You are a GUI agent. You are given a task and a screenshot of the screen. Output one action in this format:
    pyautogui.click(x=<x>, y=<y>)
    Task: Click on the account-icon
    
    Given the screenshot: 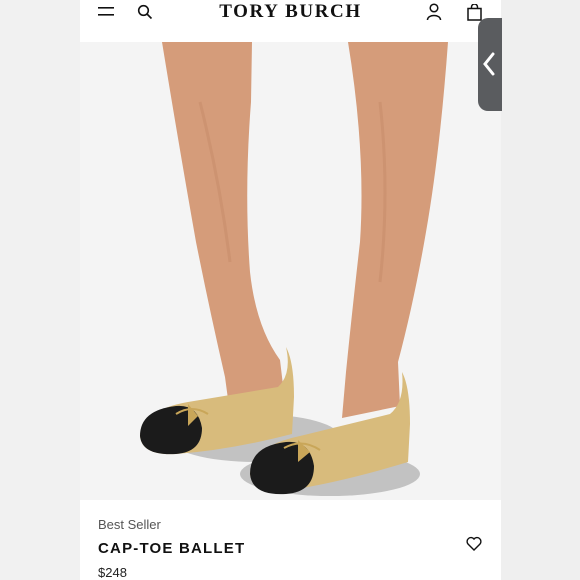 What is the action you would take?
    pyautogui.click(x=434, y=12)
    